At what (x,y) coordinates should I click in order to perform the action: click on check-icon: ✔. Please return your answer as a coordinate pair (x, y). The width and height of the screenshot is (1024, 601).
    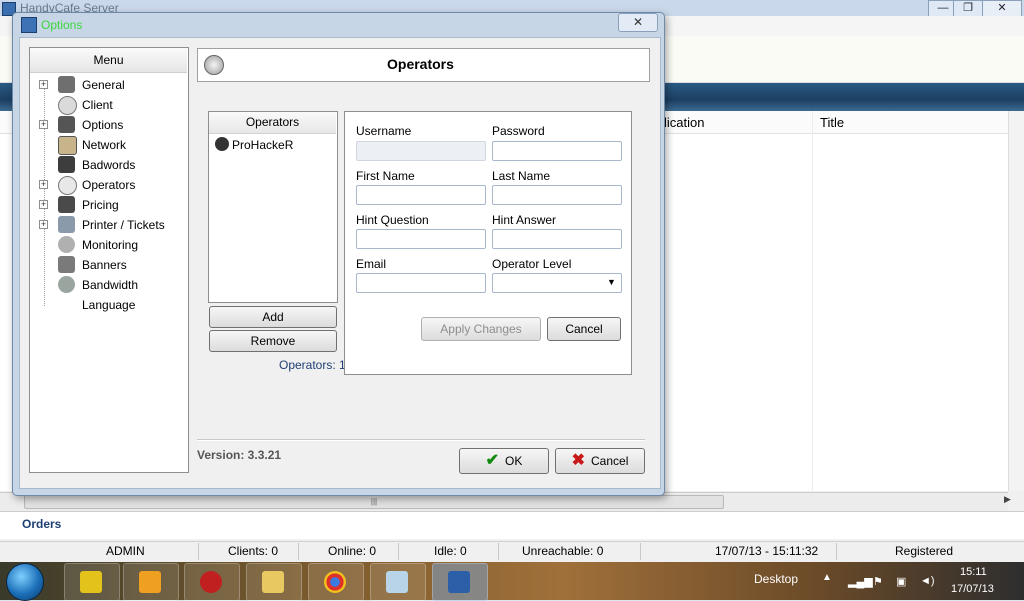
    Looking at the image, I should click on (492, 460).